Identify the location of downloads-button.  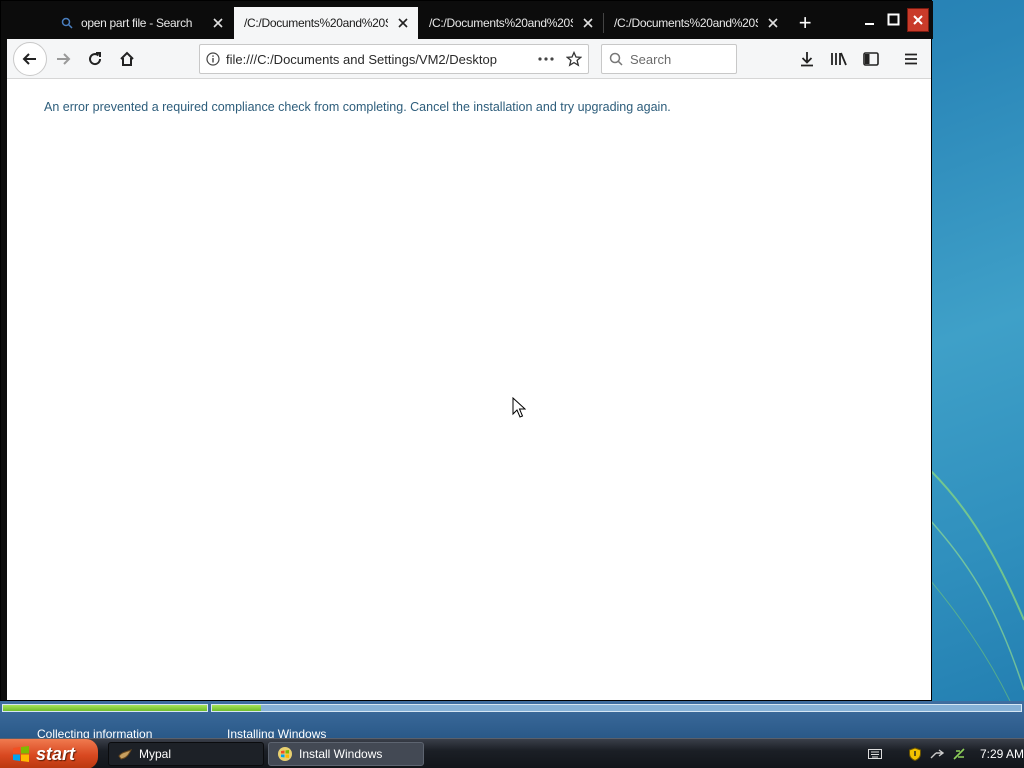
(807, 59).